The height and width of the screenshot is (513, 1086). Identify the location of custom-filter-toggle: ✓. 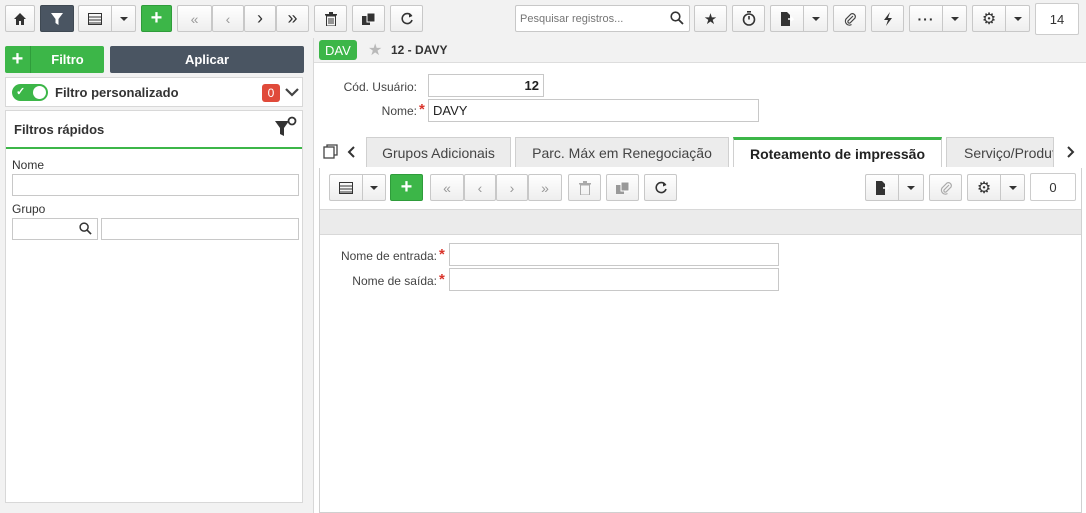
(30, 92).